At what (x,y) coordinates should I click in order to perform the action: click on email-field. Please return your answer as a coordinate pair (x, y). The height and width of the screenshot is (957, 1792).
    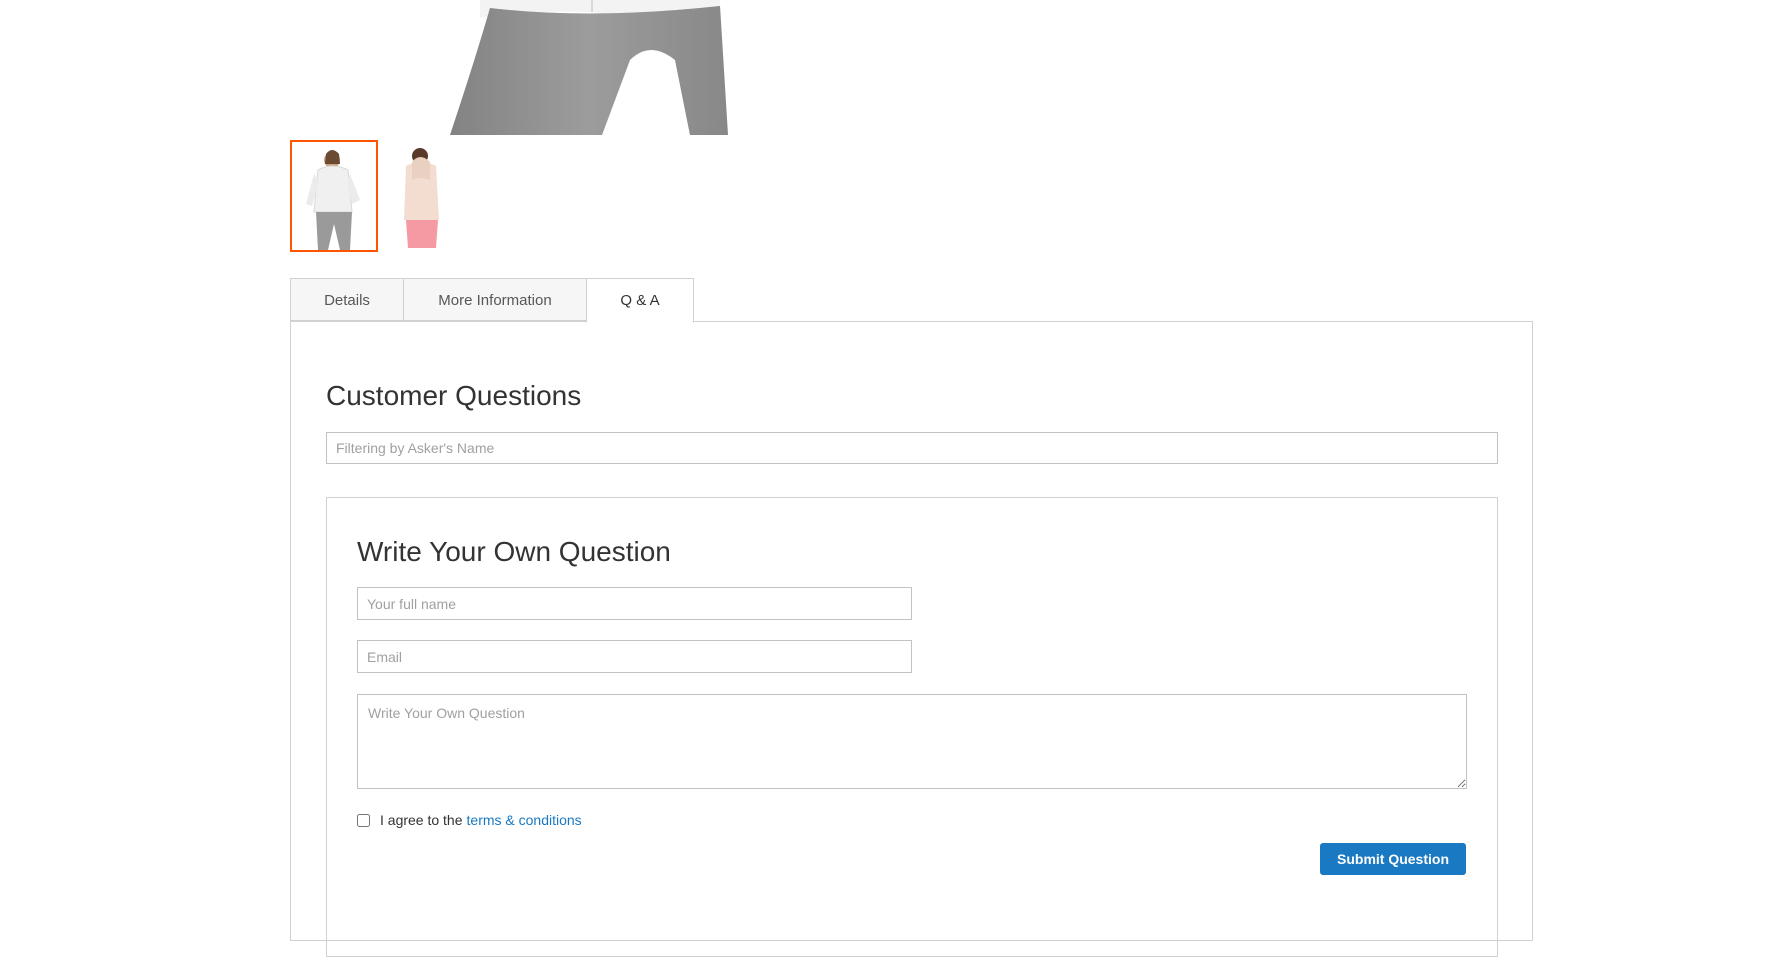
    Looking at the image, I should click on (634, 656).